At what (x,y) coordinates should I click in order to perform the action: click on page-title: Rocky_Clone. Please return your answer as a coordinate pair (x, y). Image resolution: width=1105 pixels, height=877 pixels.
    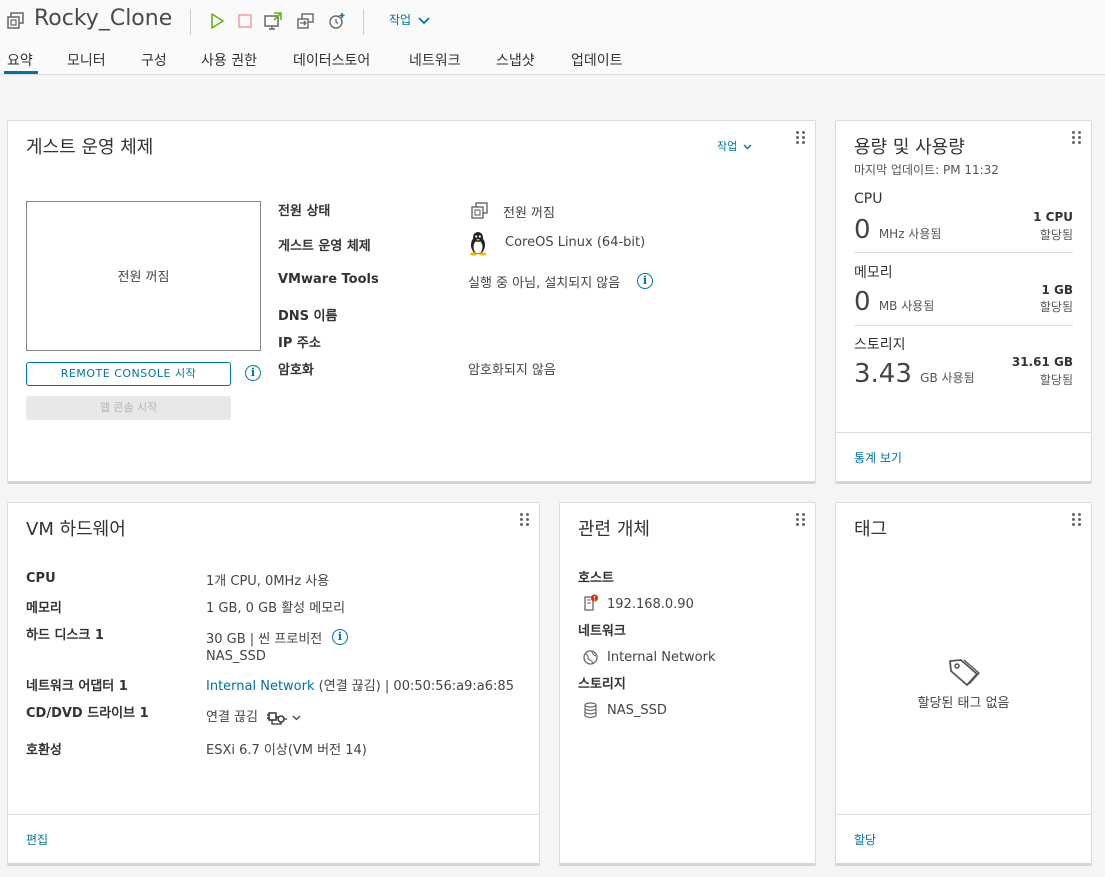
    Looking at the image, I should click on (103, 18).